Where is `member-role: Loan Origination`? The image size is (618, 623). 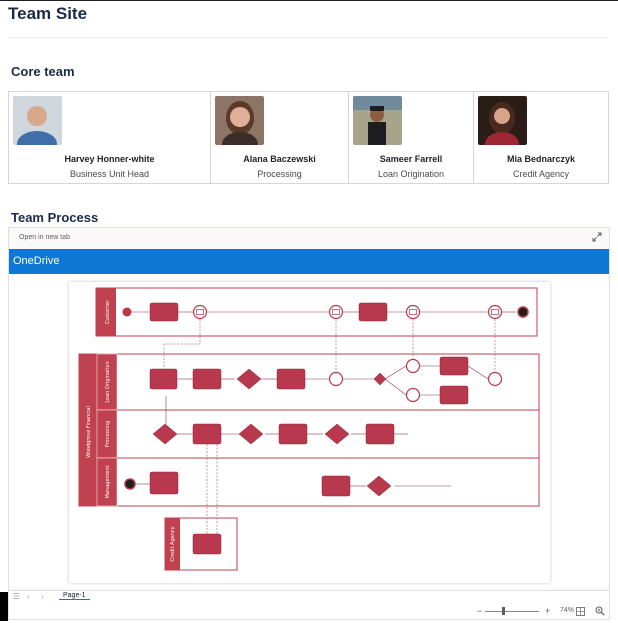 member-role: Loan Origination is located at coordinates (411, 174).